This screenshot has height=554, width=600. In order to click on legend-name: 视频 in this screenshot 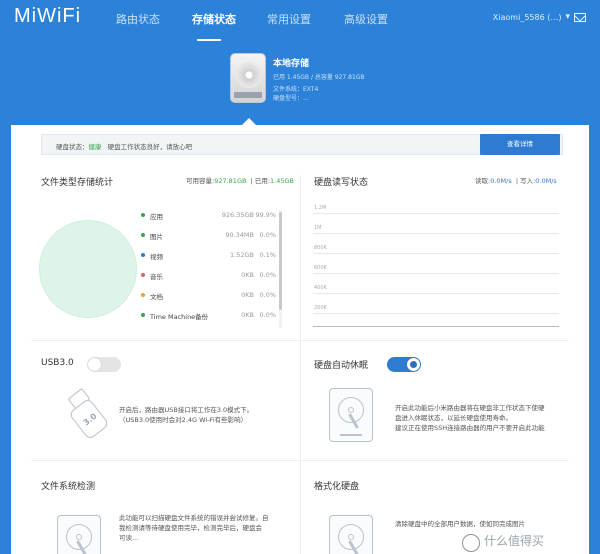, I will do `click(156, 257)`.